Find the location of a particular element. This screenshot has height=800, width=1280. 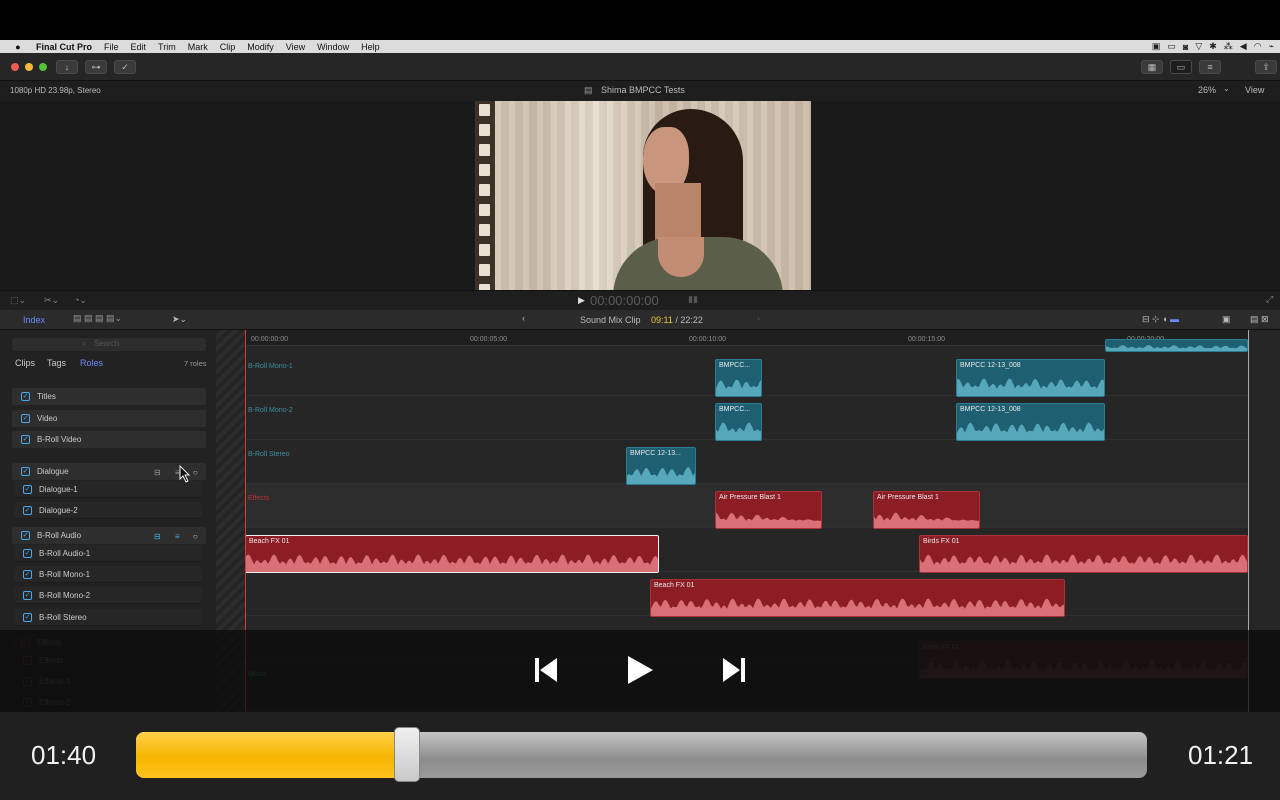

fullscreen-icon: ⤢ is located at coordinates (1269, 299).